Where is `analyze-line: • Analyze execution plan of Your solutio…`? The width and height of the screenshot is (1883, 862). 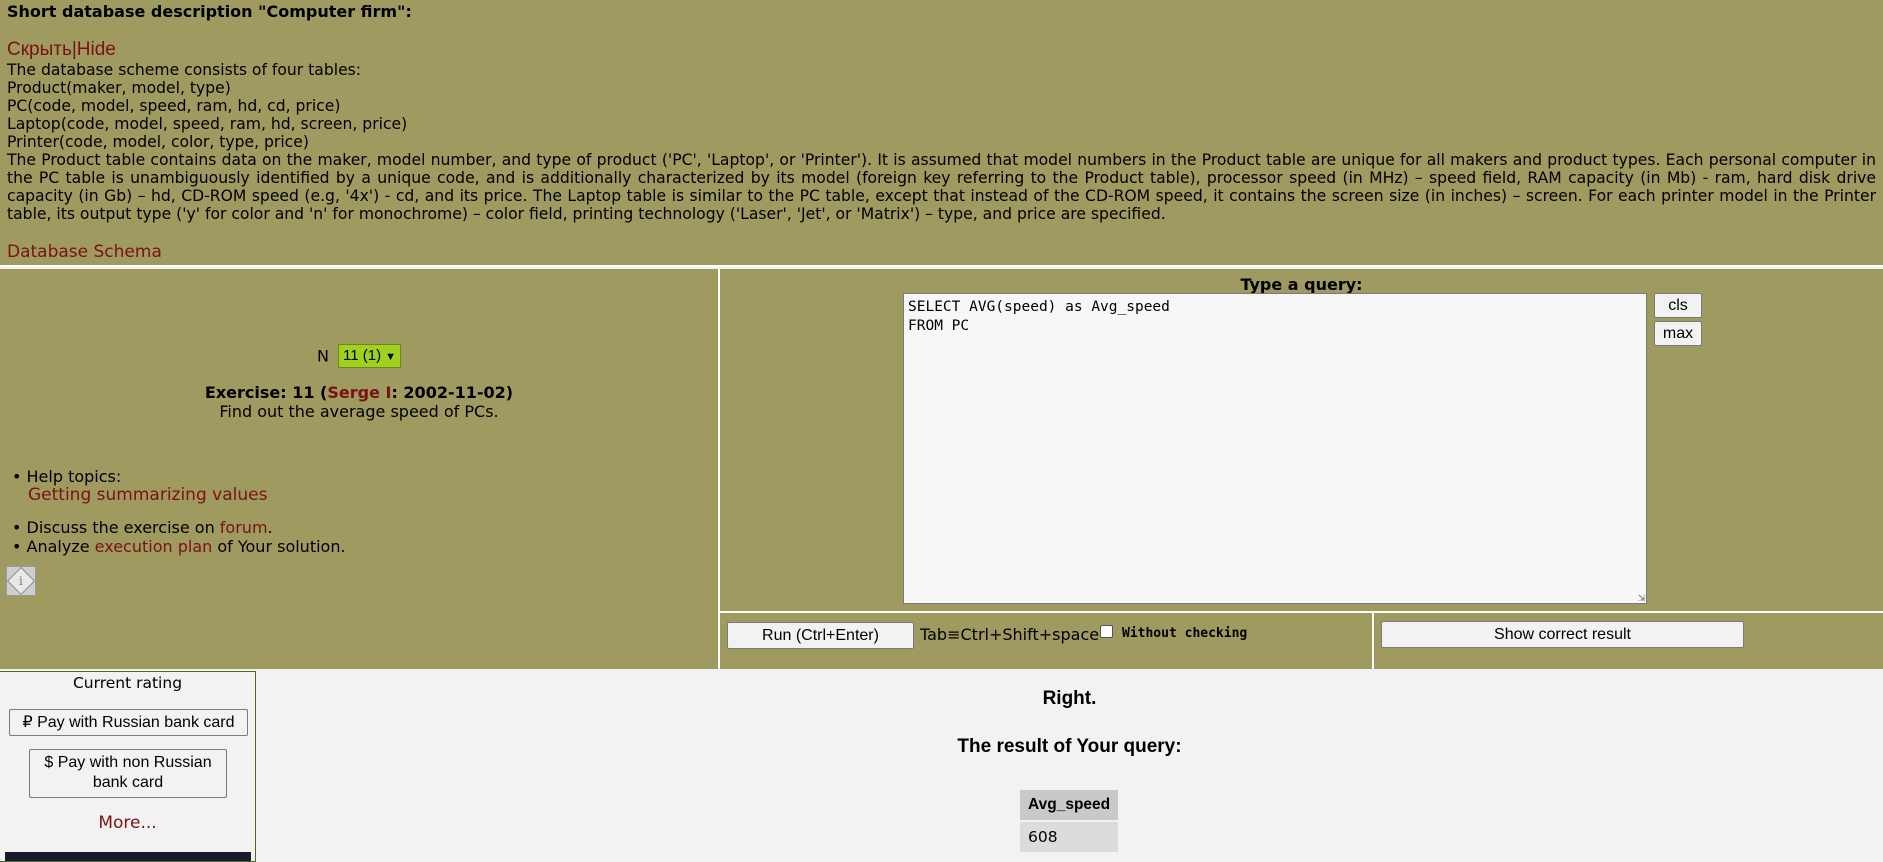 analyze-line: • Analyze execution plan of Your solutio… is located at coordinates (179, 546).